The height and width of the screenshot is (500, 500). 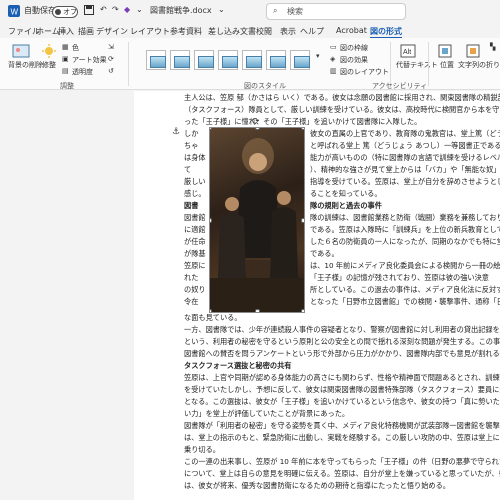 What do you see at coordinates (333, 71) in the screenshot?
I see `picture-layout-icon: ▥` at bounding box center [333, 71].